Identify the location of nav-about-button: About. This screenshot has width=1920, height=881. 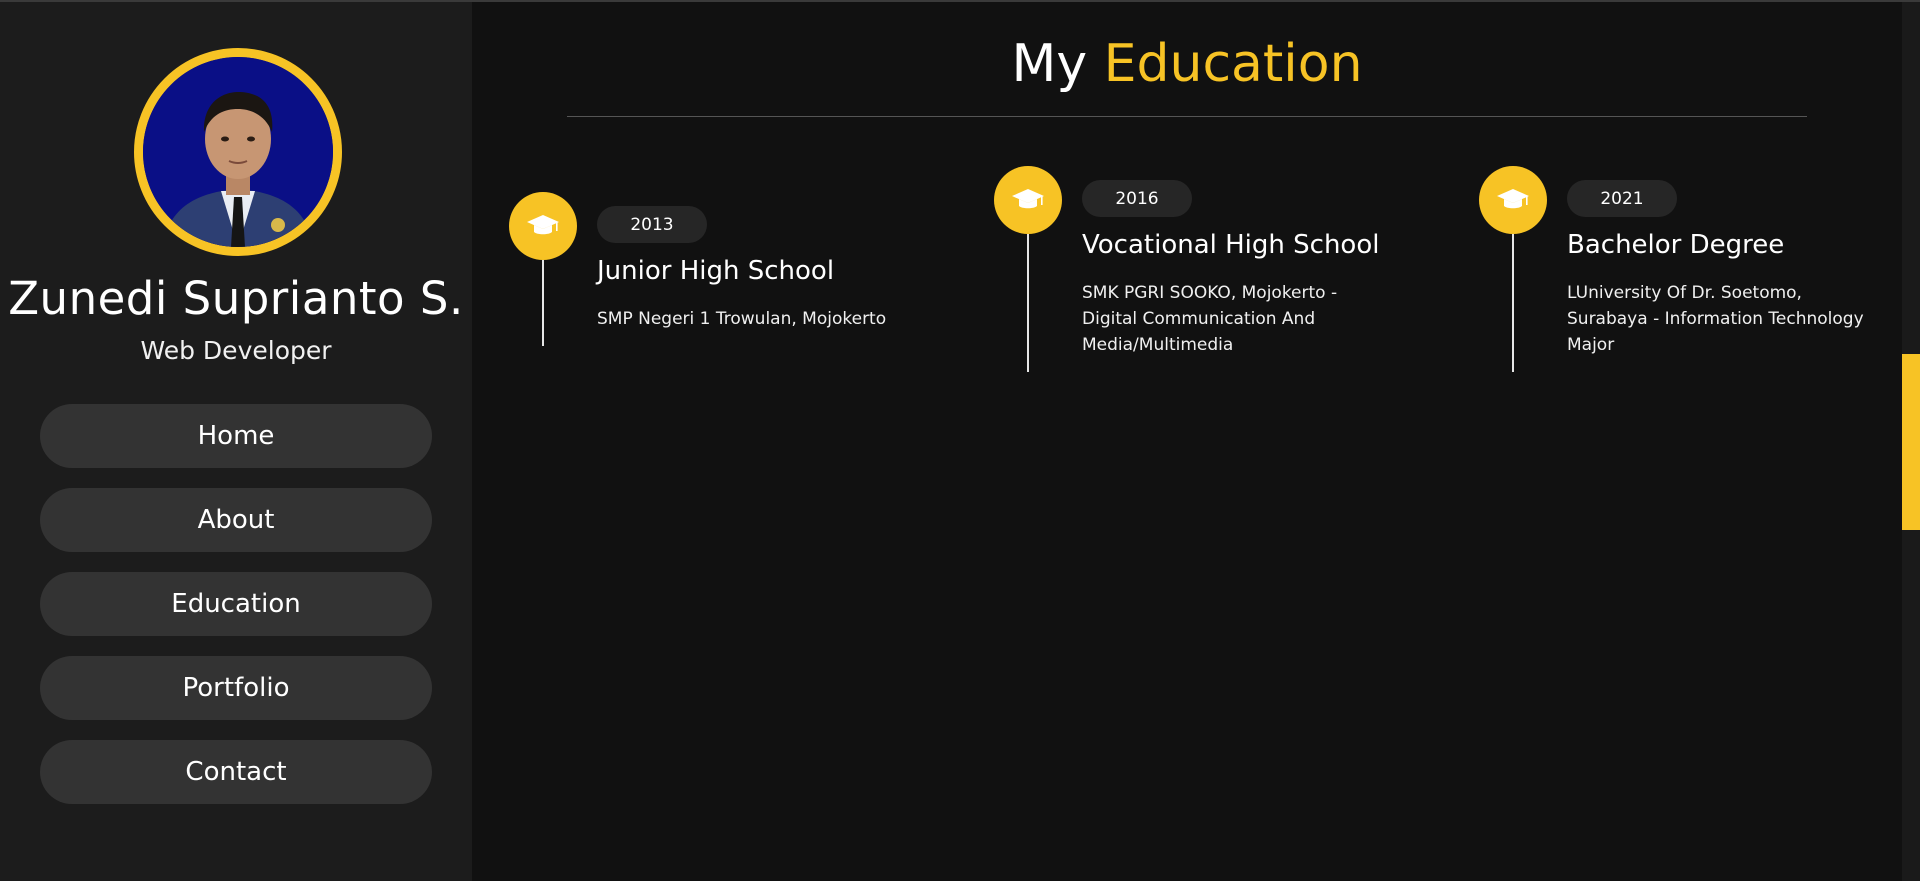
(236, 520).